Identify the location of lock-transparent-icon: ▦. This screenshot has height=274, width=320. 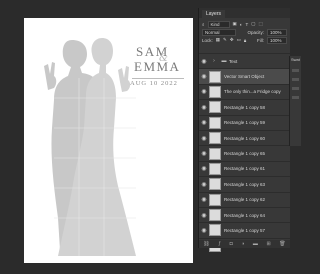
(218, 40).